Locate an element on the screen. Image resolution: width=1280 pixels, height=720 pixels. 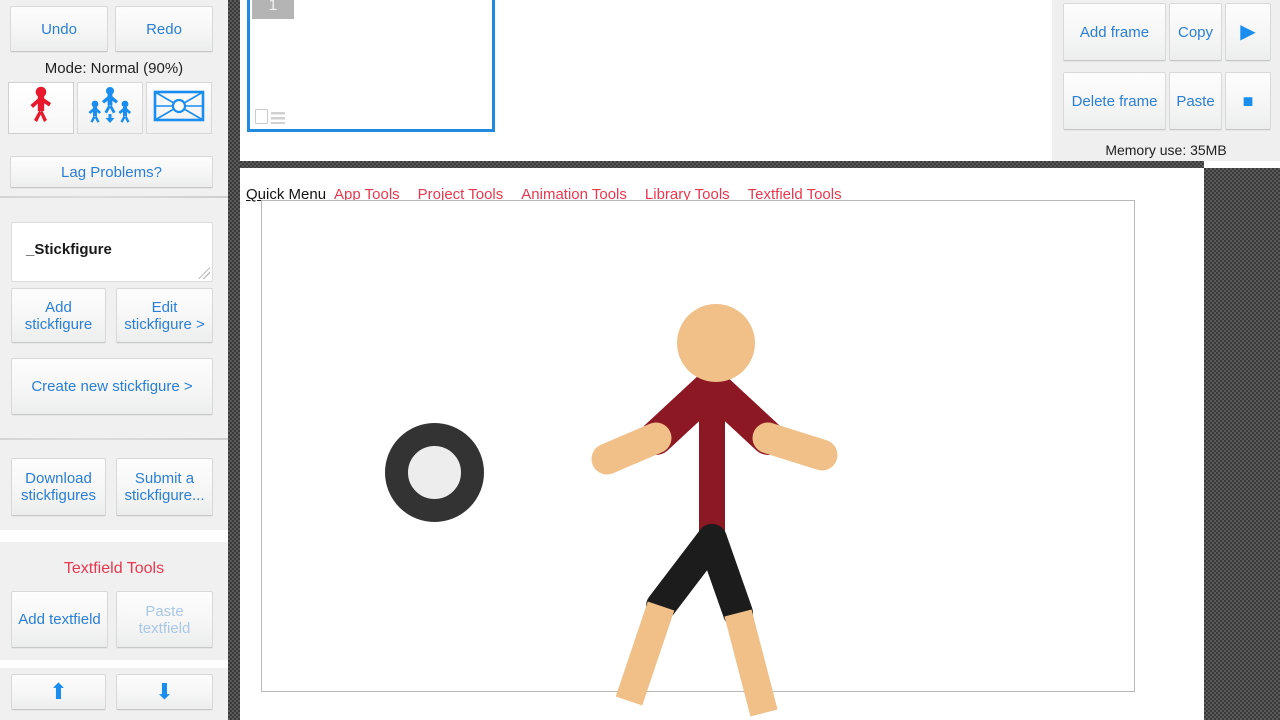
multi-stickfigure-icon is located at coordinates (110, 108).